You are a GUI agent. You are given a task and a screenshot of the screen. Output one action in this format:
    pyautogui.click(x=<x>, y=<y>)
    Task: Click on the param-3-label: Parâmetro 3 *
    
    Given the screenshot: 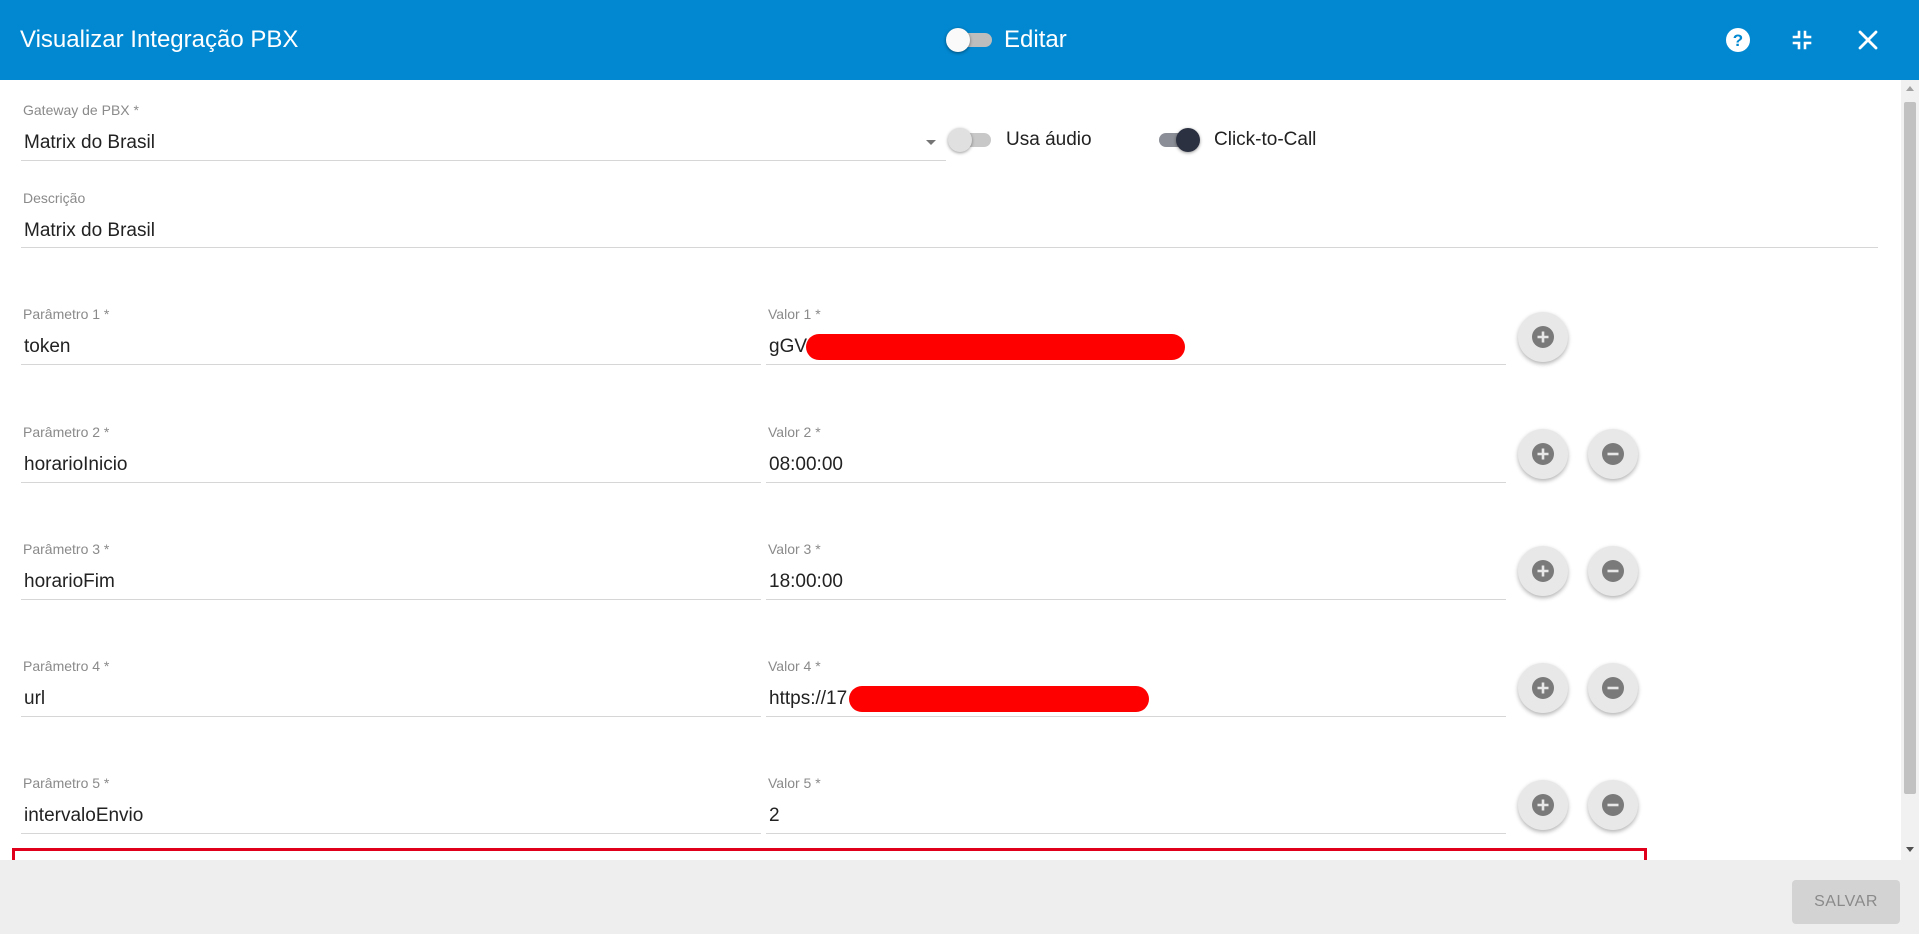 What is the action you would take?
    pyautogui.click(x=66, y=549)
    